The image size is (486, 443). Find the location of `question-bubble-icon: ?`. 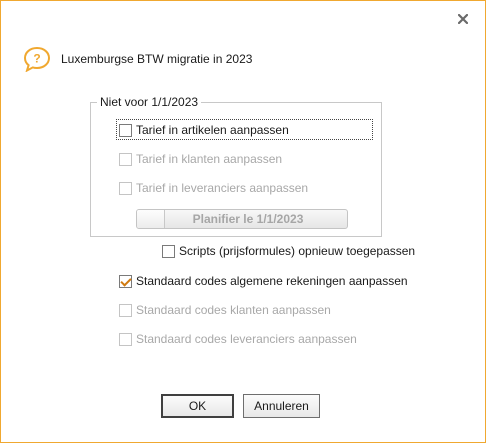

question-bubble-icon: ? is located at coordinates (37, 59).